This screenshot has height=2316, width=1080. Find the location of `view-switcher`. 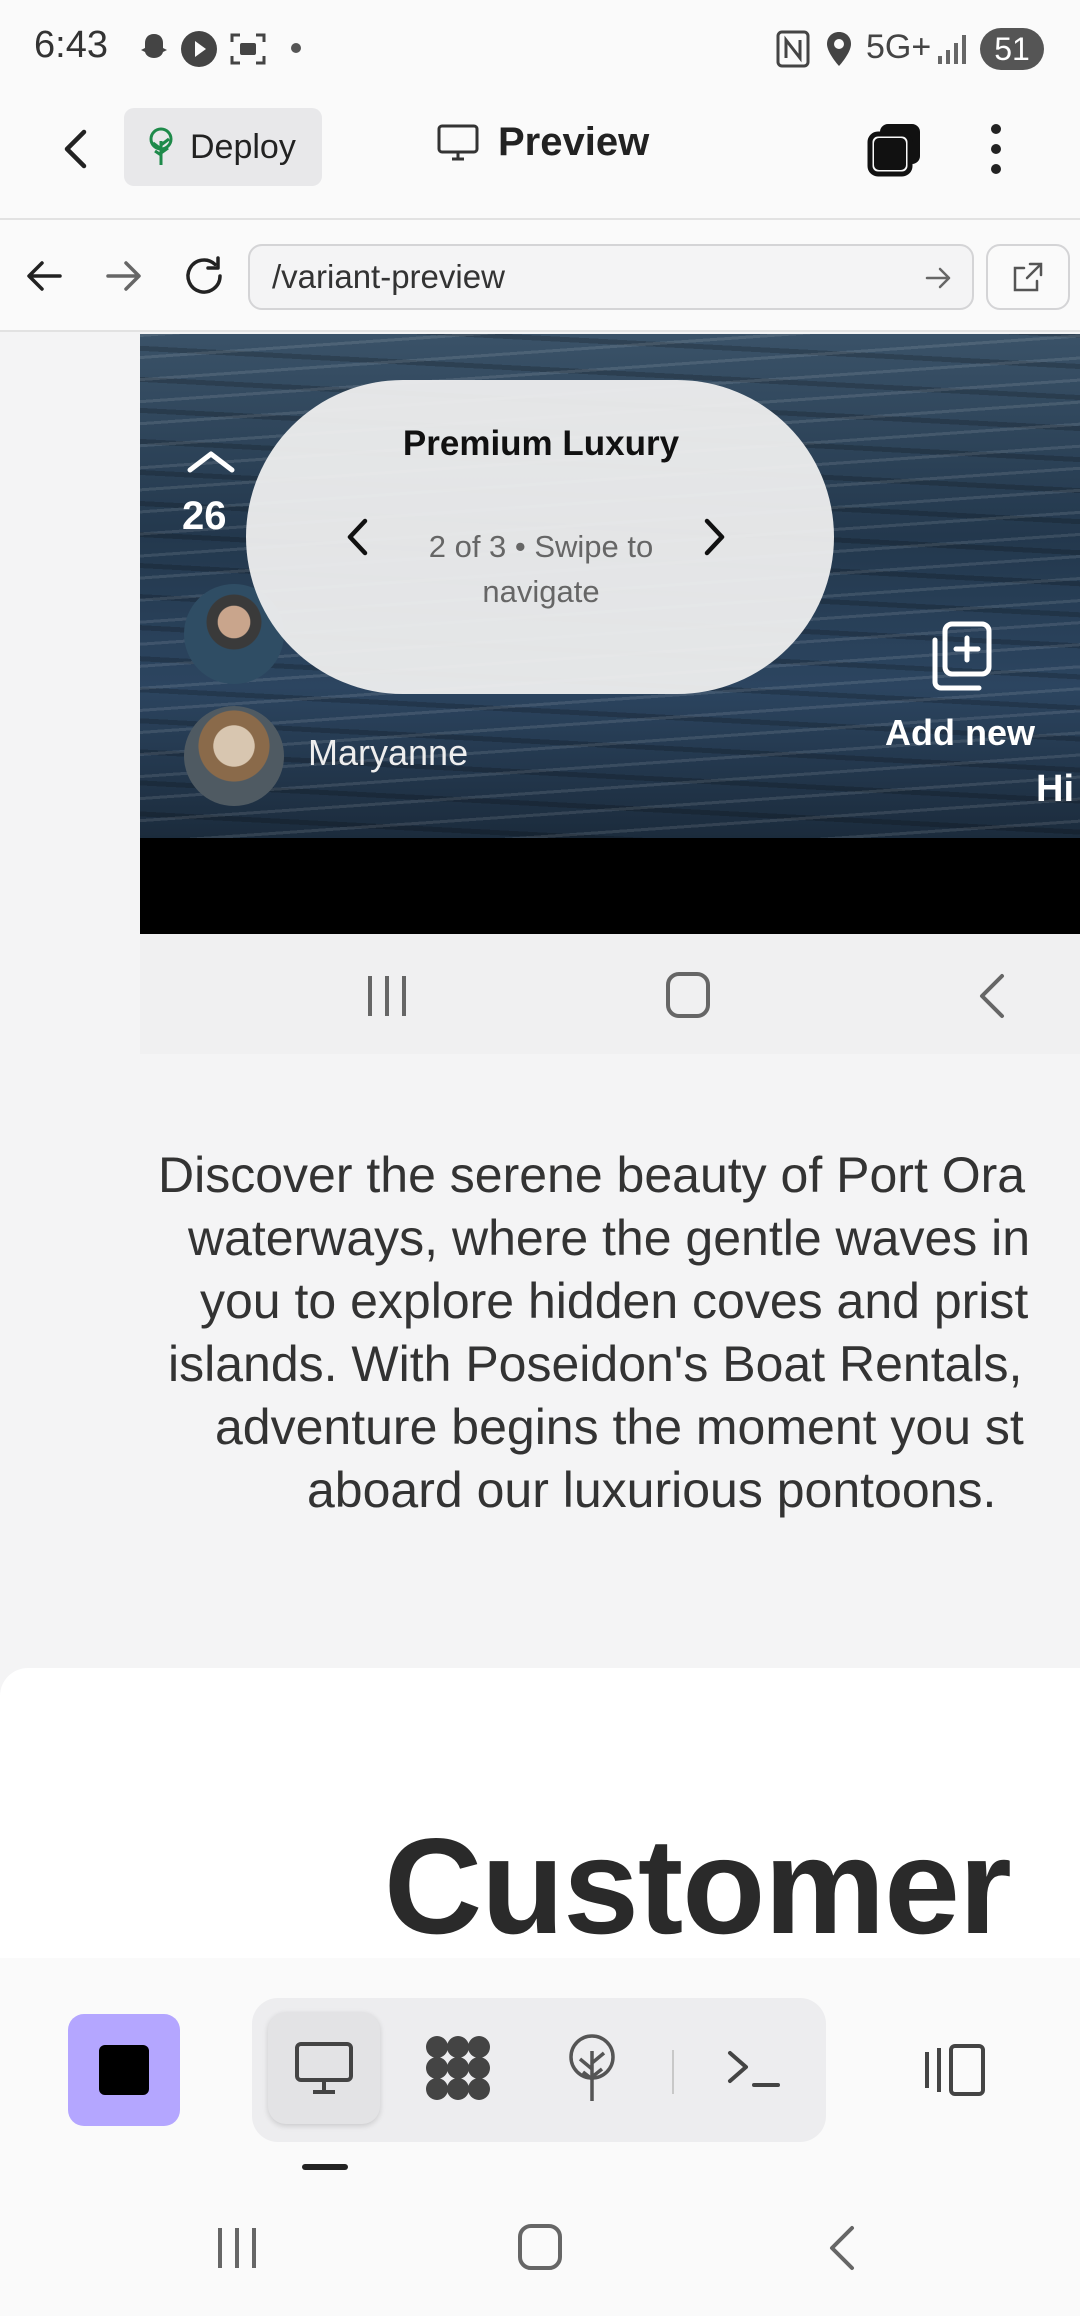

view-switcher is located at coordinates (539, 2070).